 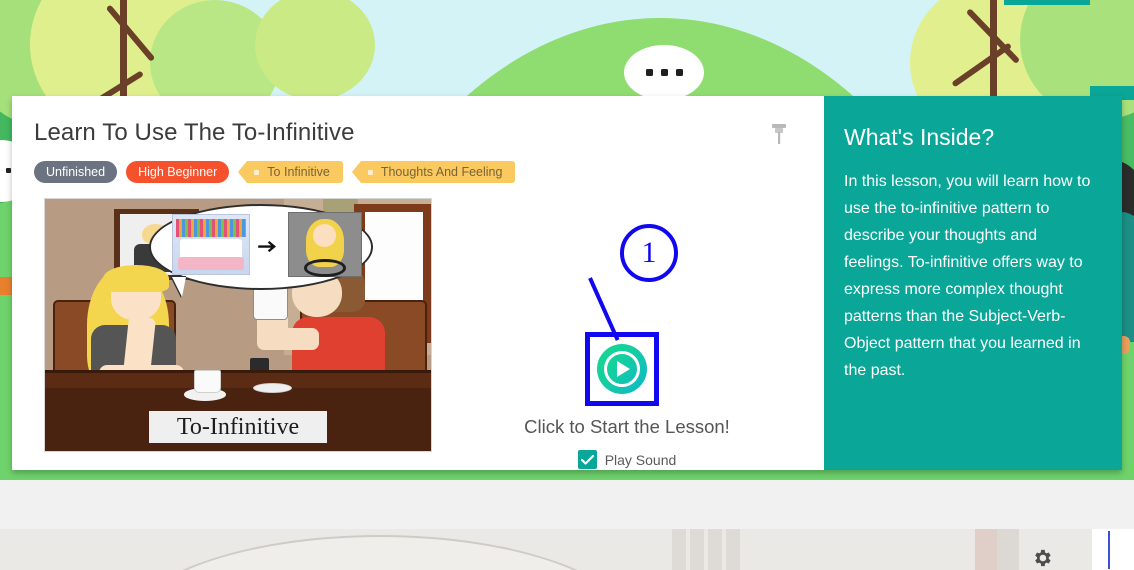 I want to click on play-sound-checkbox, so click(x=587, y=459).